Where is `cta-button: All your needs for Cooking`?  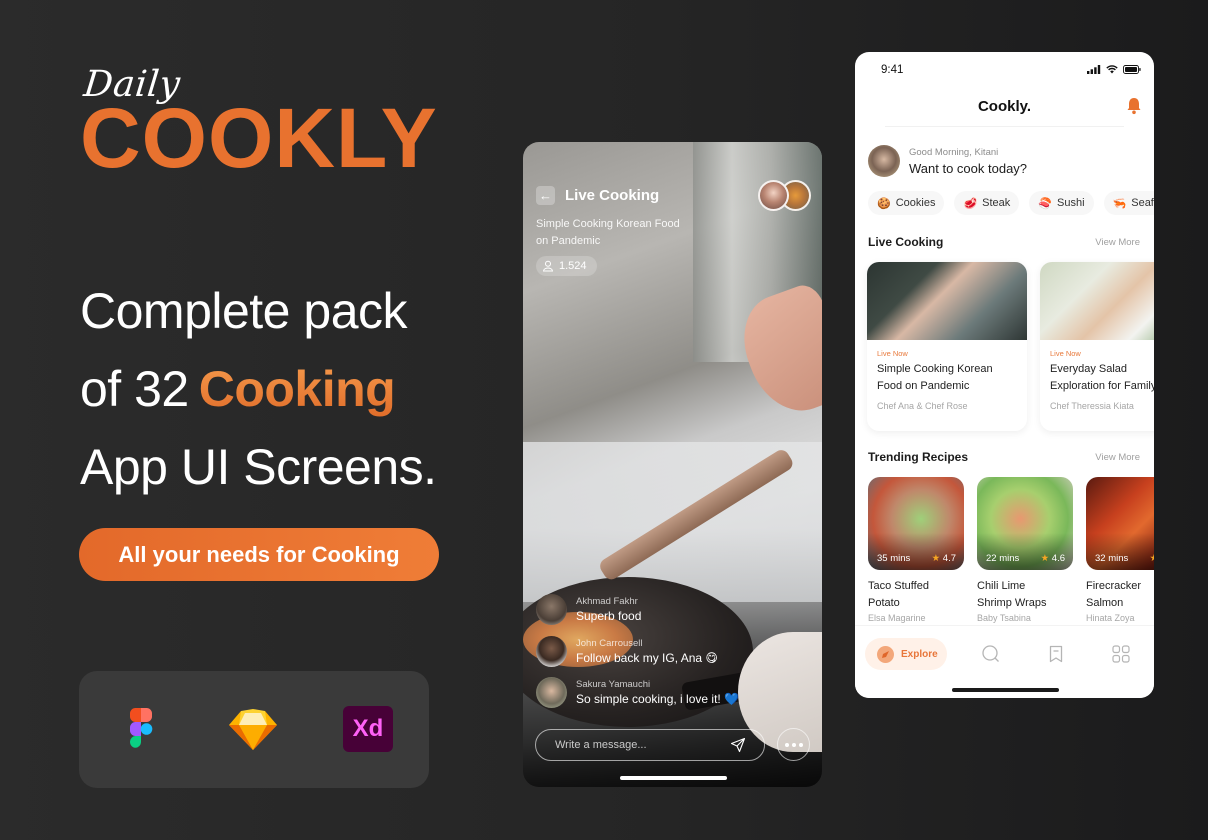 cta-button: All your needs for Cooking is located at coordinates (259, 554).